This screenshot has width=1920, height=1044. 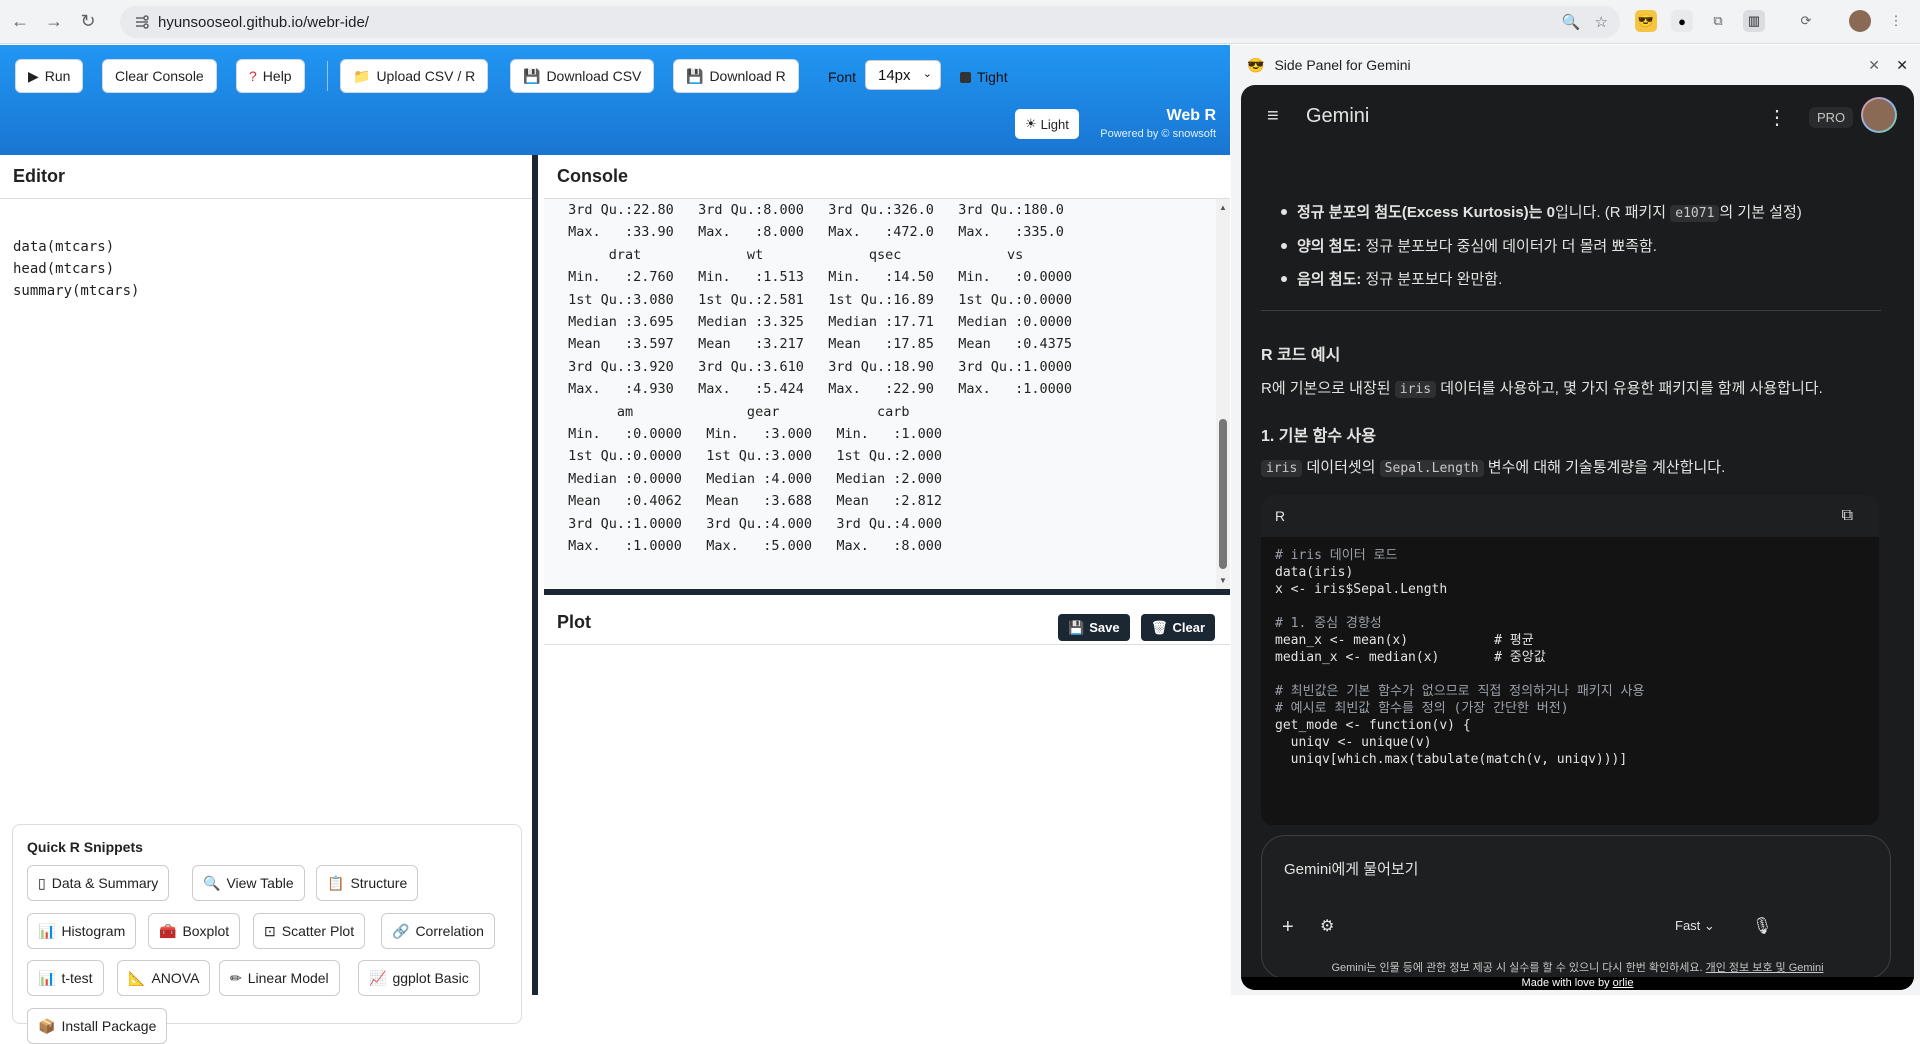 What do you see at coordinates (1509, 246) in the screenshot?
I see `bullet-text: 정규 분포보다 중심에 데이터가 더 몰려 뾰족함.` at bounding box center [1509, 246].